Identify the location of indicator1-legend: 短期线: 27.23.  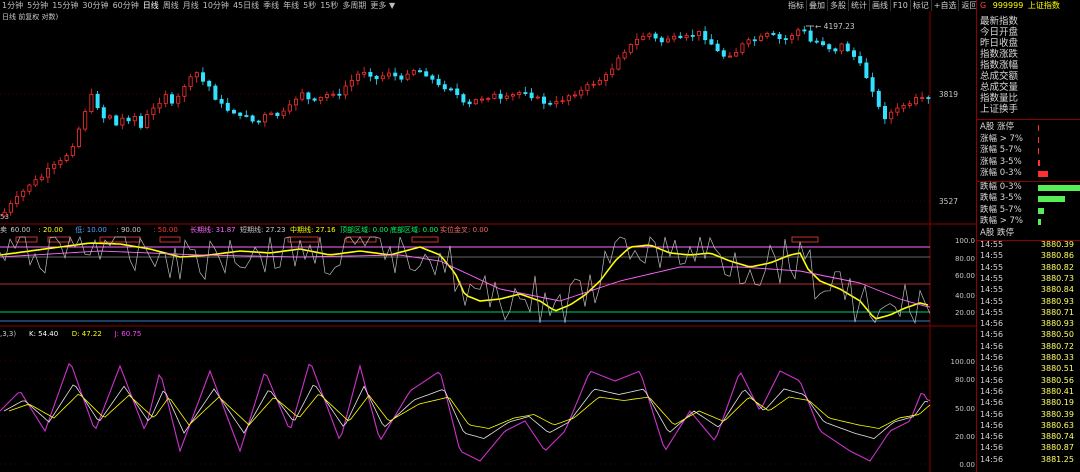
(263, 229).